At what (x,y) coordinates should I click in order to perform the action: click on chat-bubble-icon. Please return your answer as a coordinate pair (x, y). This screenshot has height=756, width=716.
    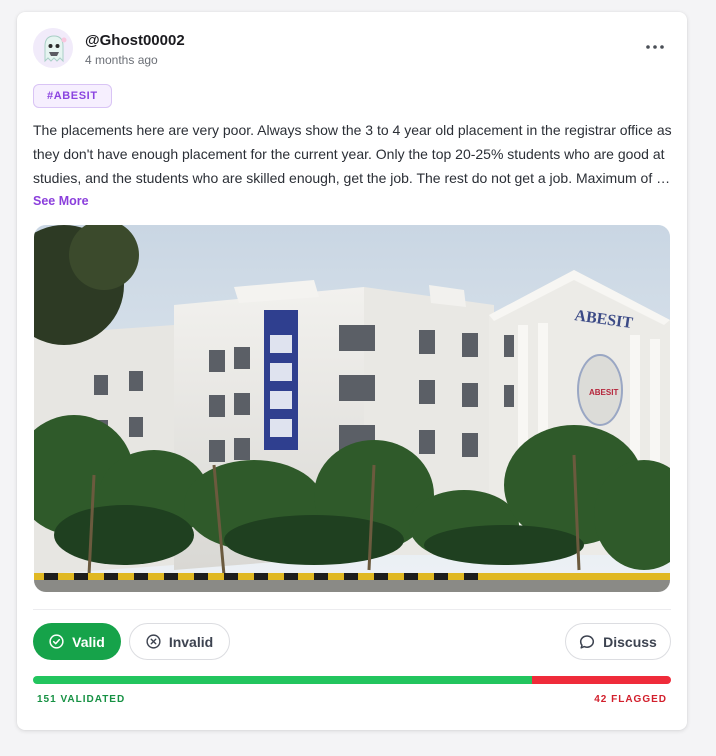
    Looking at the image, I should click on (587, 642).